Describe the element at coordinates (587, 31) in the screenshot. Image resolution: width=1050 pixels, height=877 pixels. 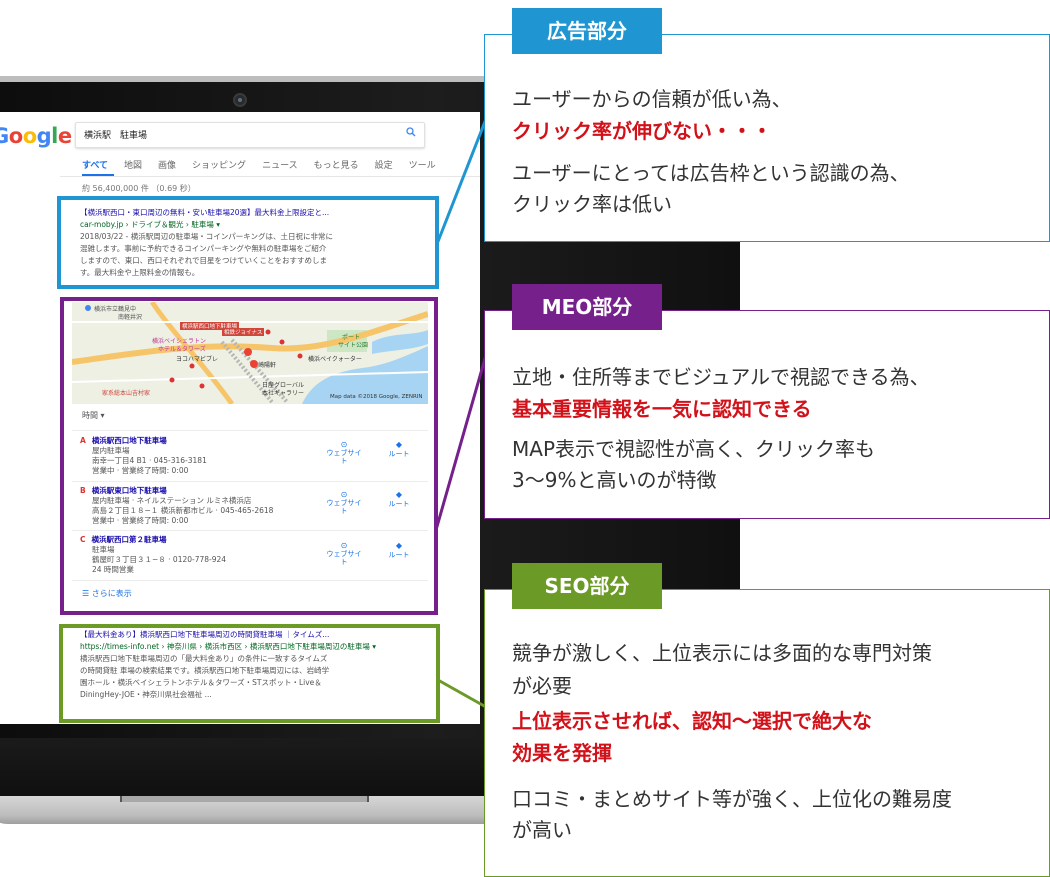
I see `ad-callout-label: 広告部分` at that location.